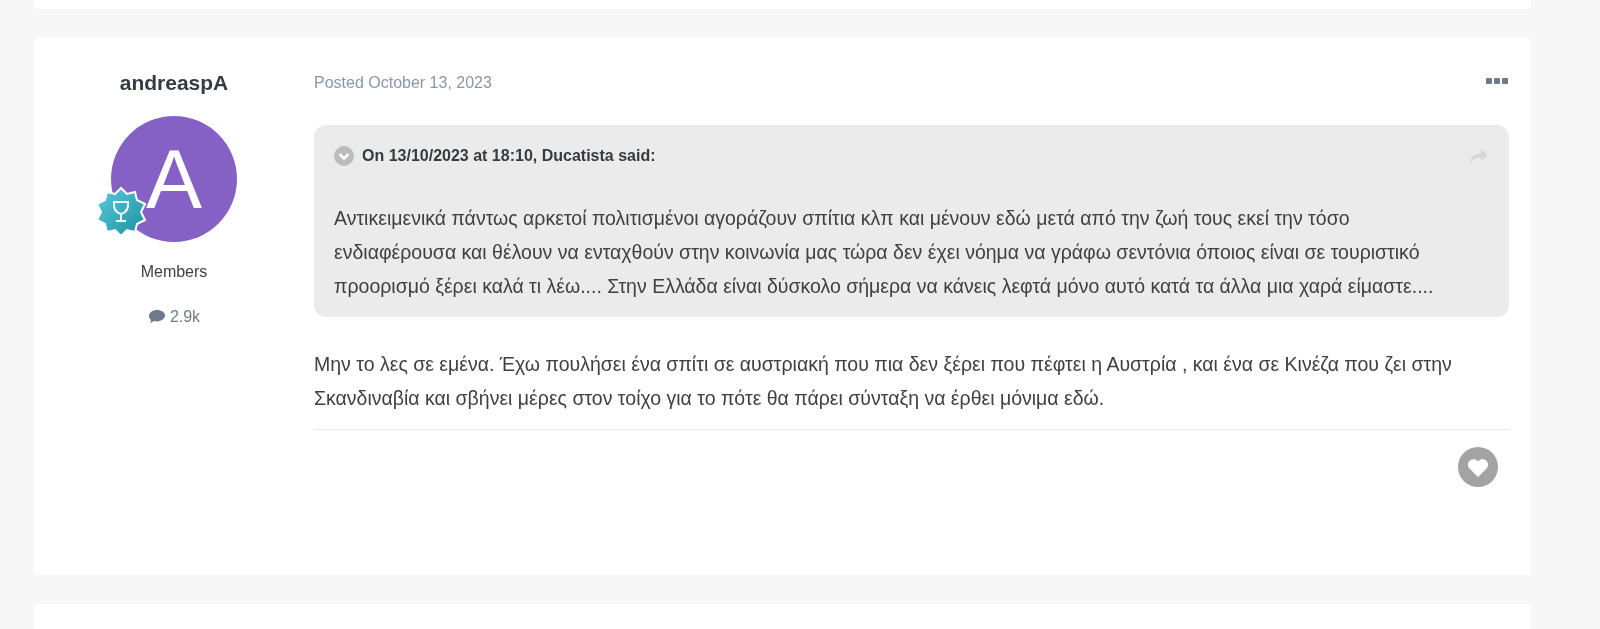 Image resolution: width=1600 pixels, height=629 pixels. I want to click on post-date: Posted October 13, 2023, so click(403, 83).